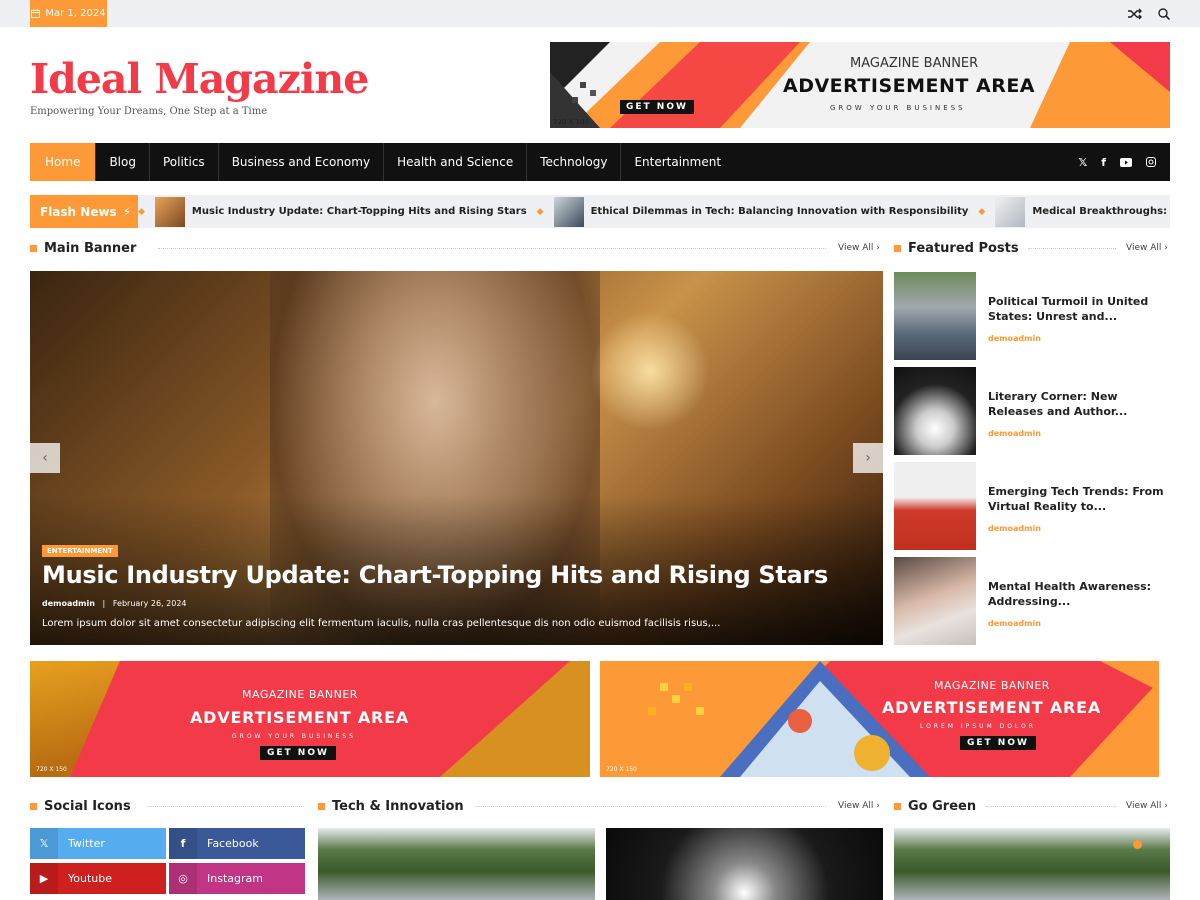  What do you see at coordinates (98, 843) in the screenshot?
I see `social-button-twitter: 𝕏 Twitter` at bounding box center [98, 843].